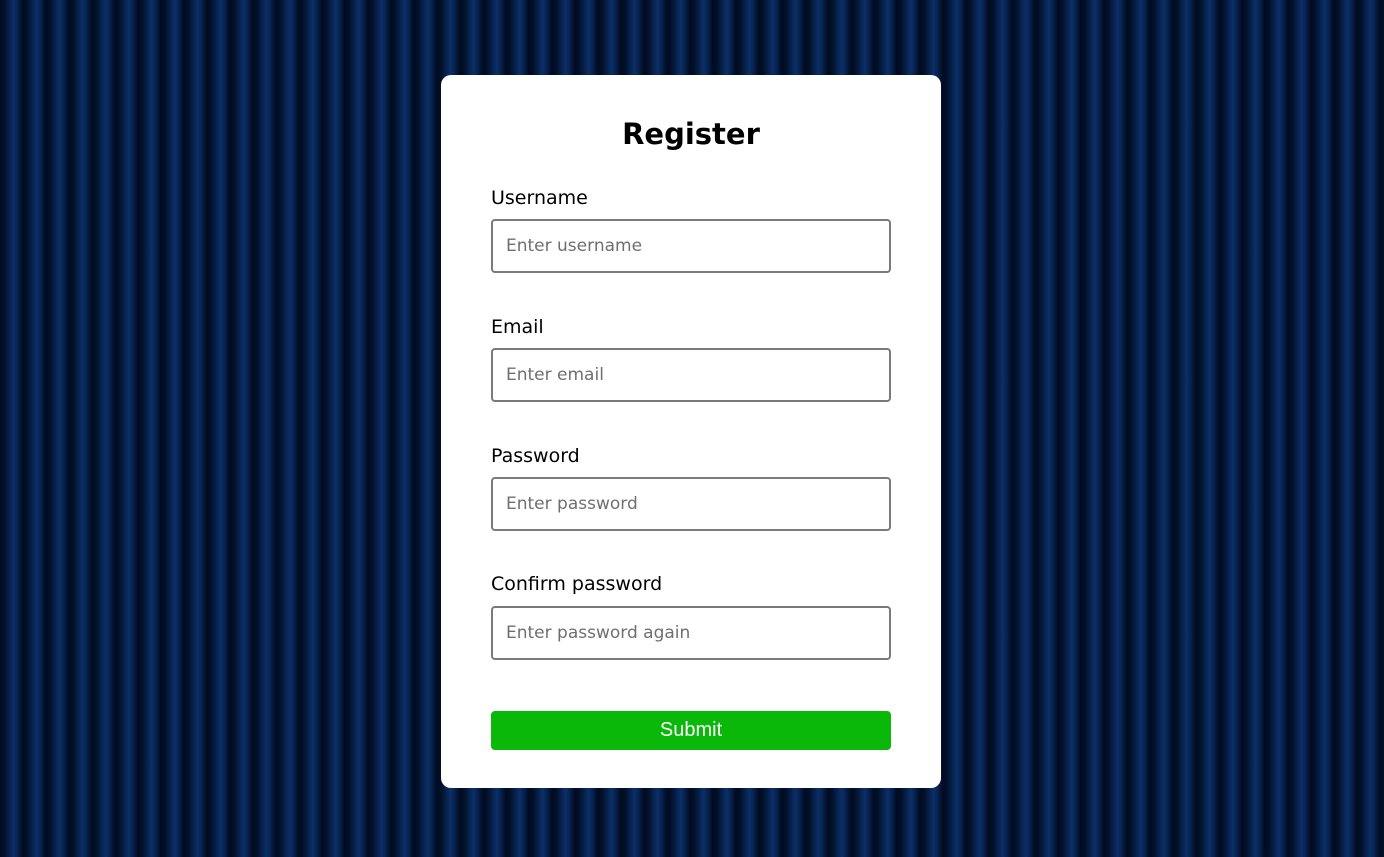  What do you see at coordinates (691, 375) in the screenshot?
I see `email-input` at bounding box center [691, 375].